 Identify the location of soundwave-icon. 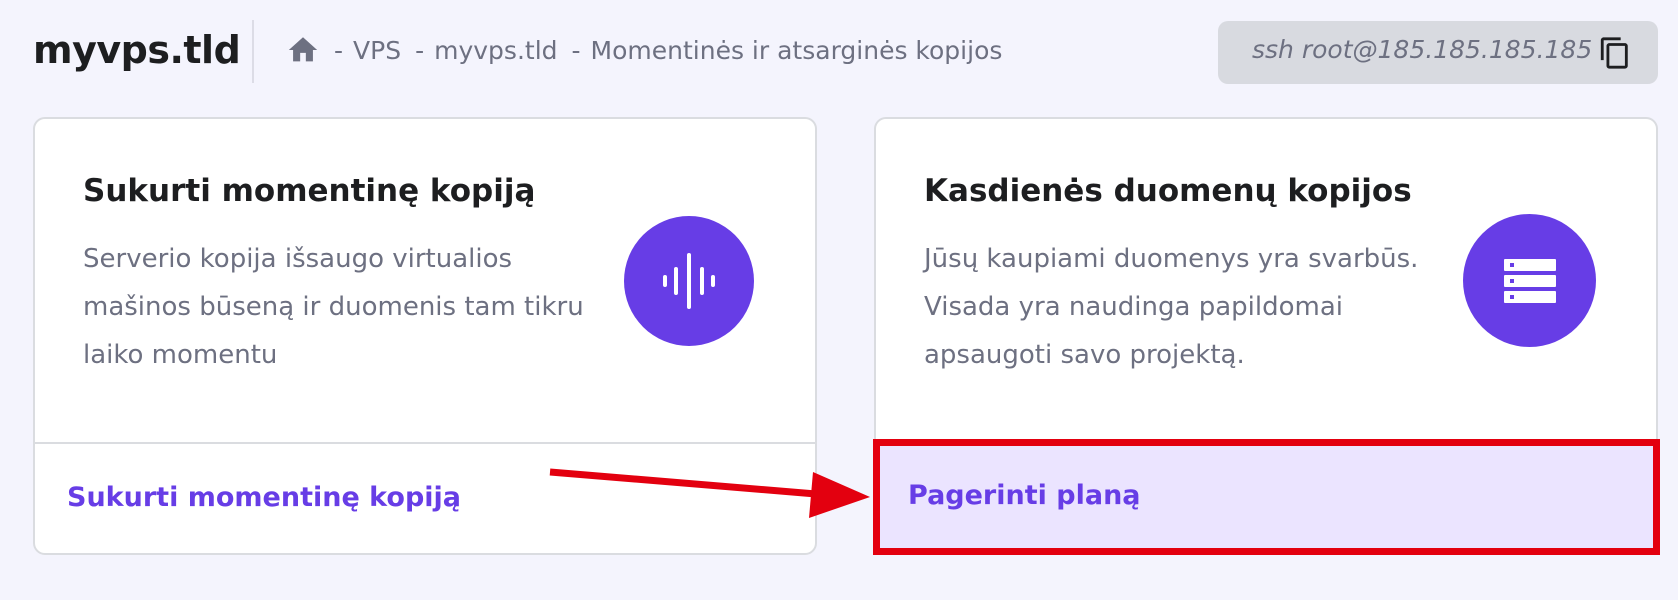
(689, 281).